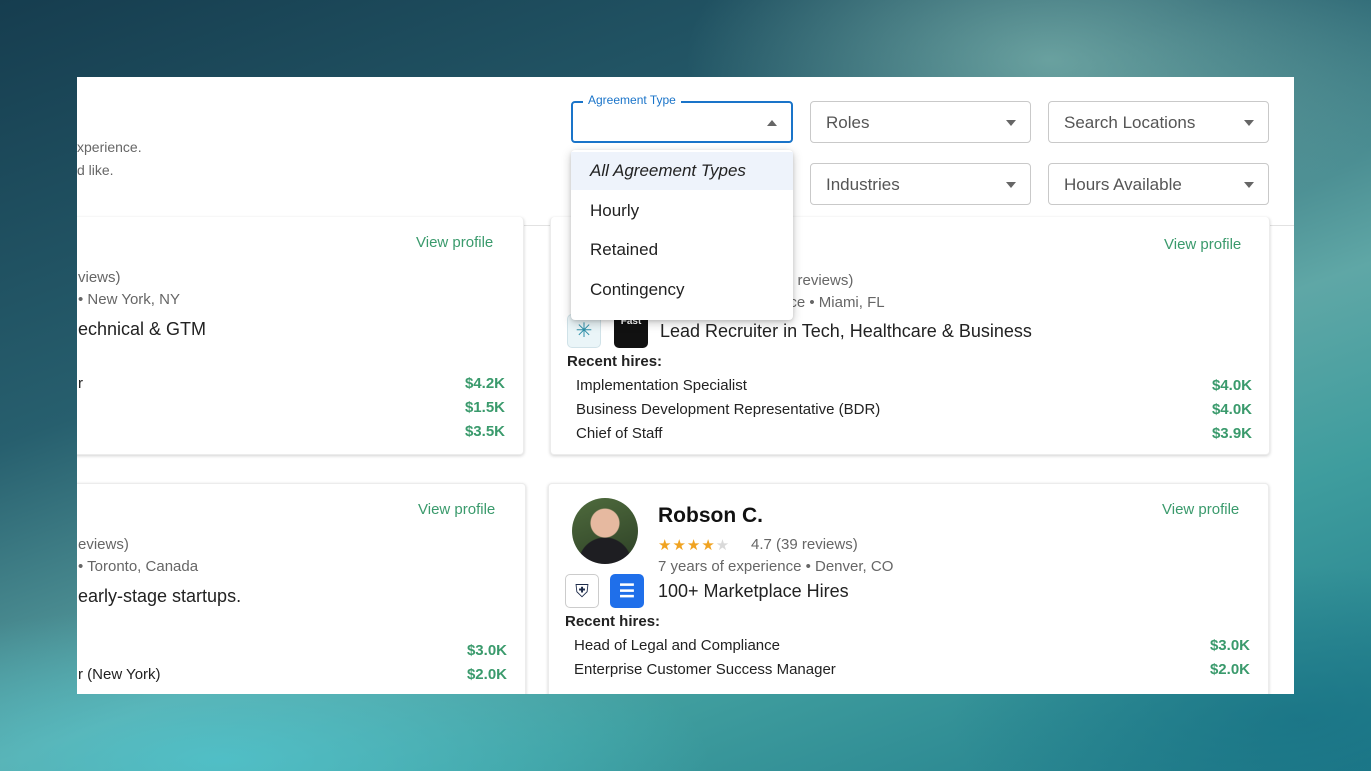  I want to click on hours-available-placeholder: Hours Available, so click(1123, 184).